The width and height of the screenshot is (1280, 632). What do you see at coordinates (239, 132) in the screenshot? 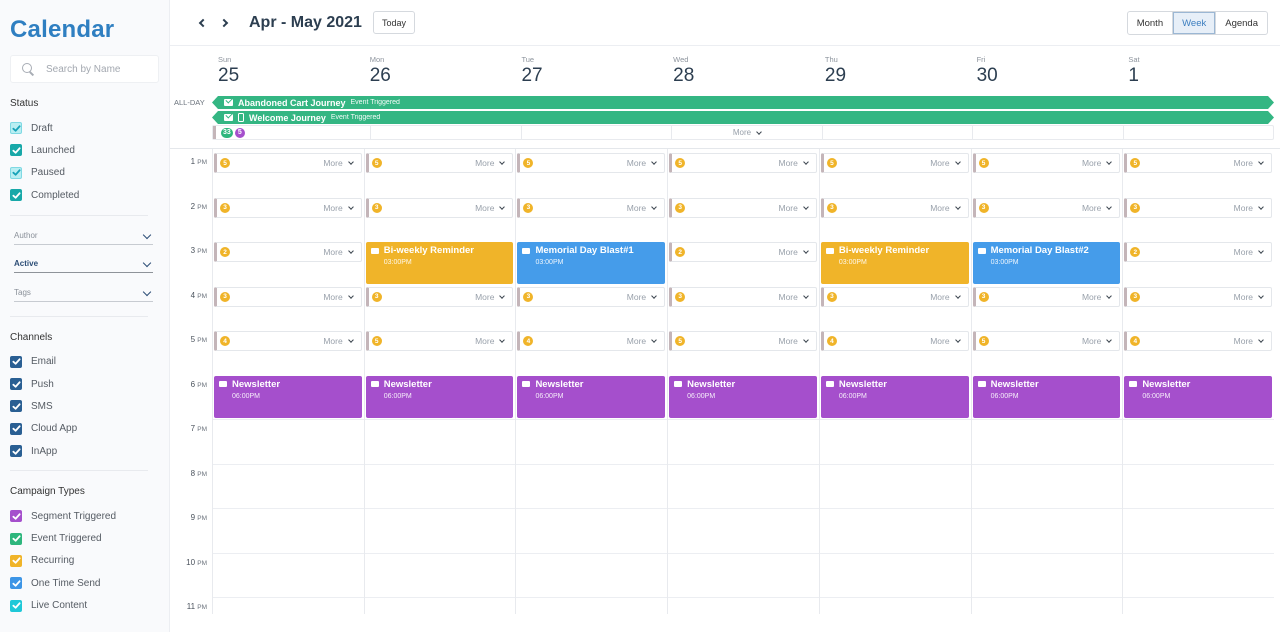
I see `count-badge: 5` at bounding box center [239, 132].